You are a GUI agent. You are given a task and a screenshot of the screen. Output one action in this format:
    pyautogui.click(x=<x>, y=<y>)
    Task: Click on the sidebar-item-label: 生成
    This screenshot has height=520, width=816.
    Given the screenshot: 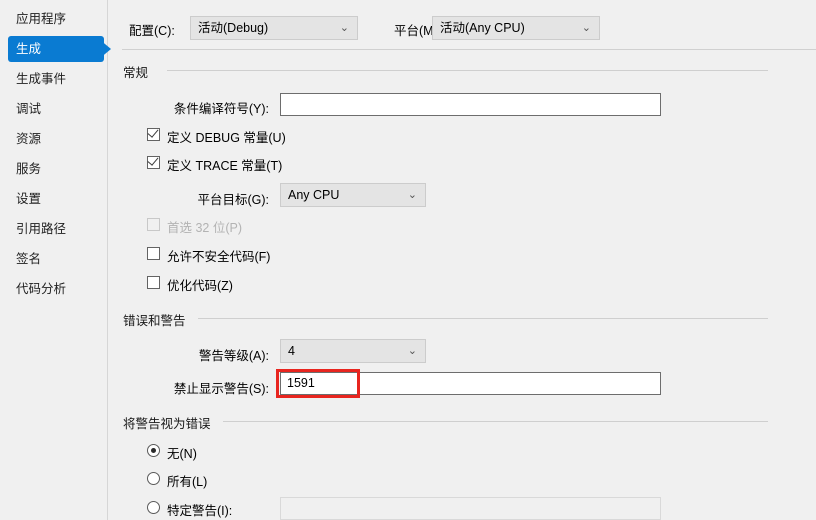 What is the action you would take?
    pyautogui.click(x=29, y=49)
    